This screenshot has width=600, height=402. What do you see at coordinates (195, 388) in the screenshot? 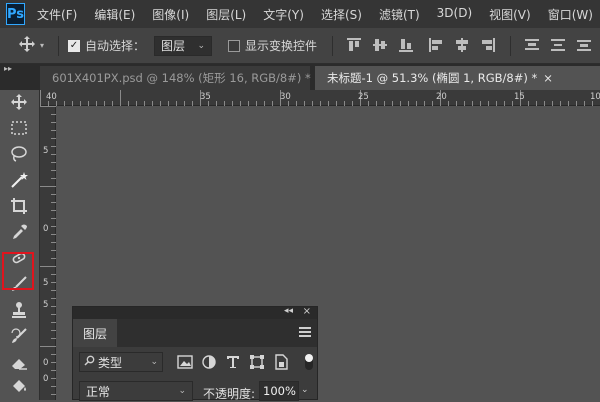
I see `blend-row: 正常 ⌄ 不透明度: 100% ⌄` at bounding box center [195, 388].